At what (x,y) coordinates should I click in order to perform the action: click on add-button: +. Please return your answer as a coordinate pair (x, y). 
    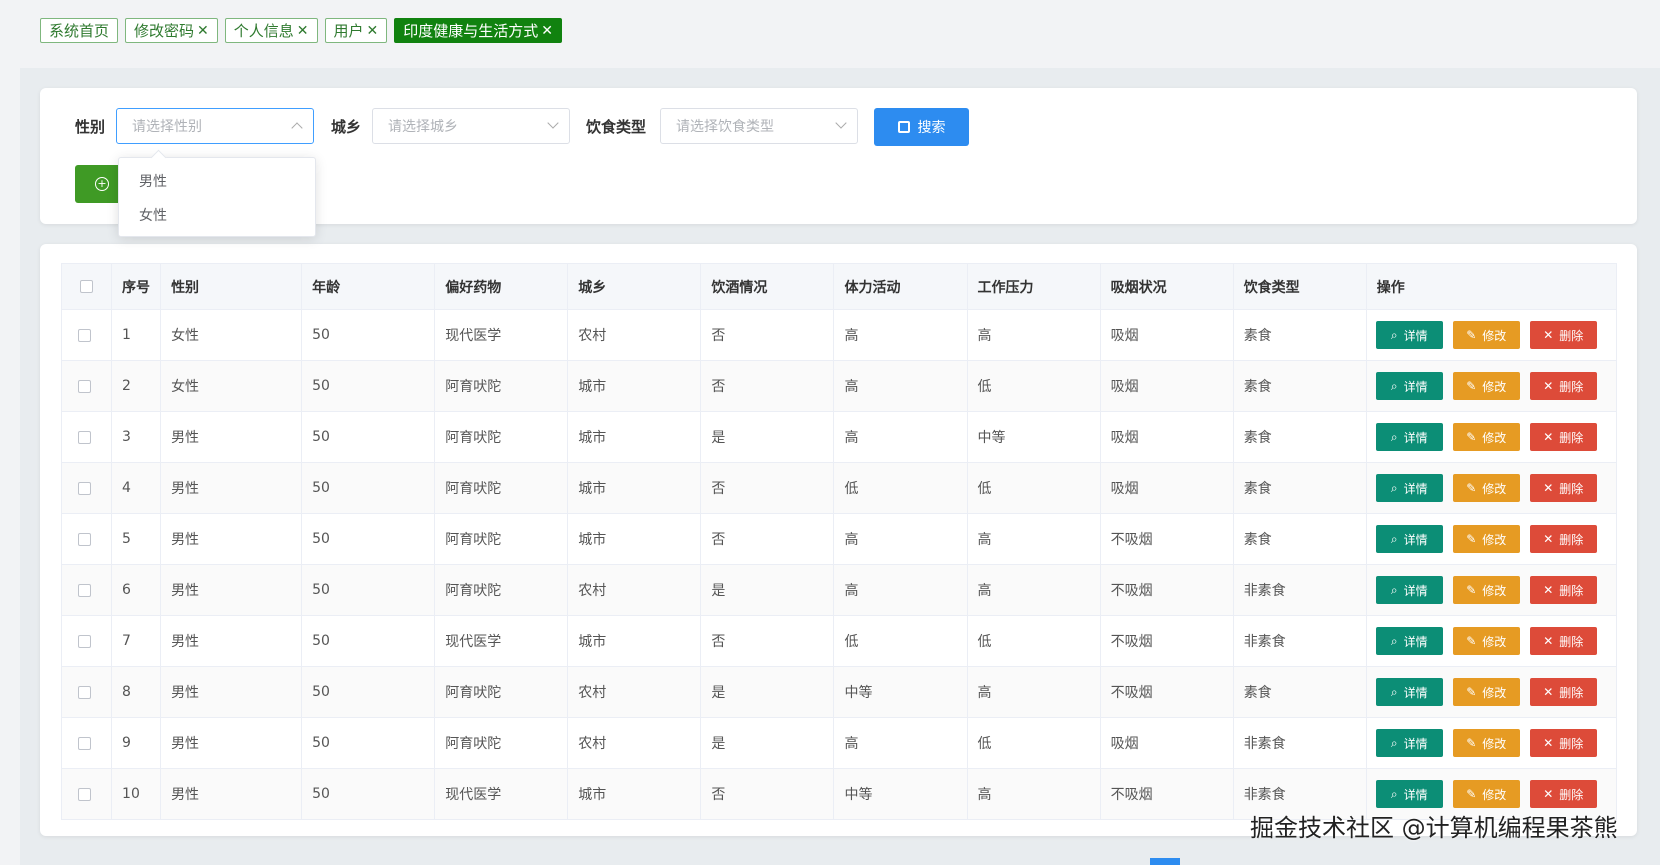
    Looking at the image, I should click on (97, 184).